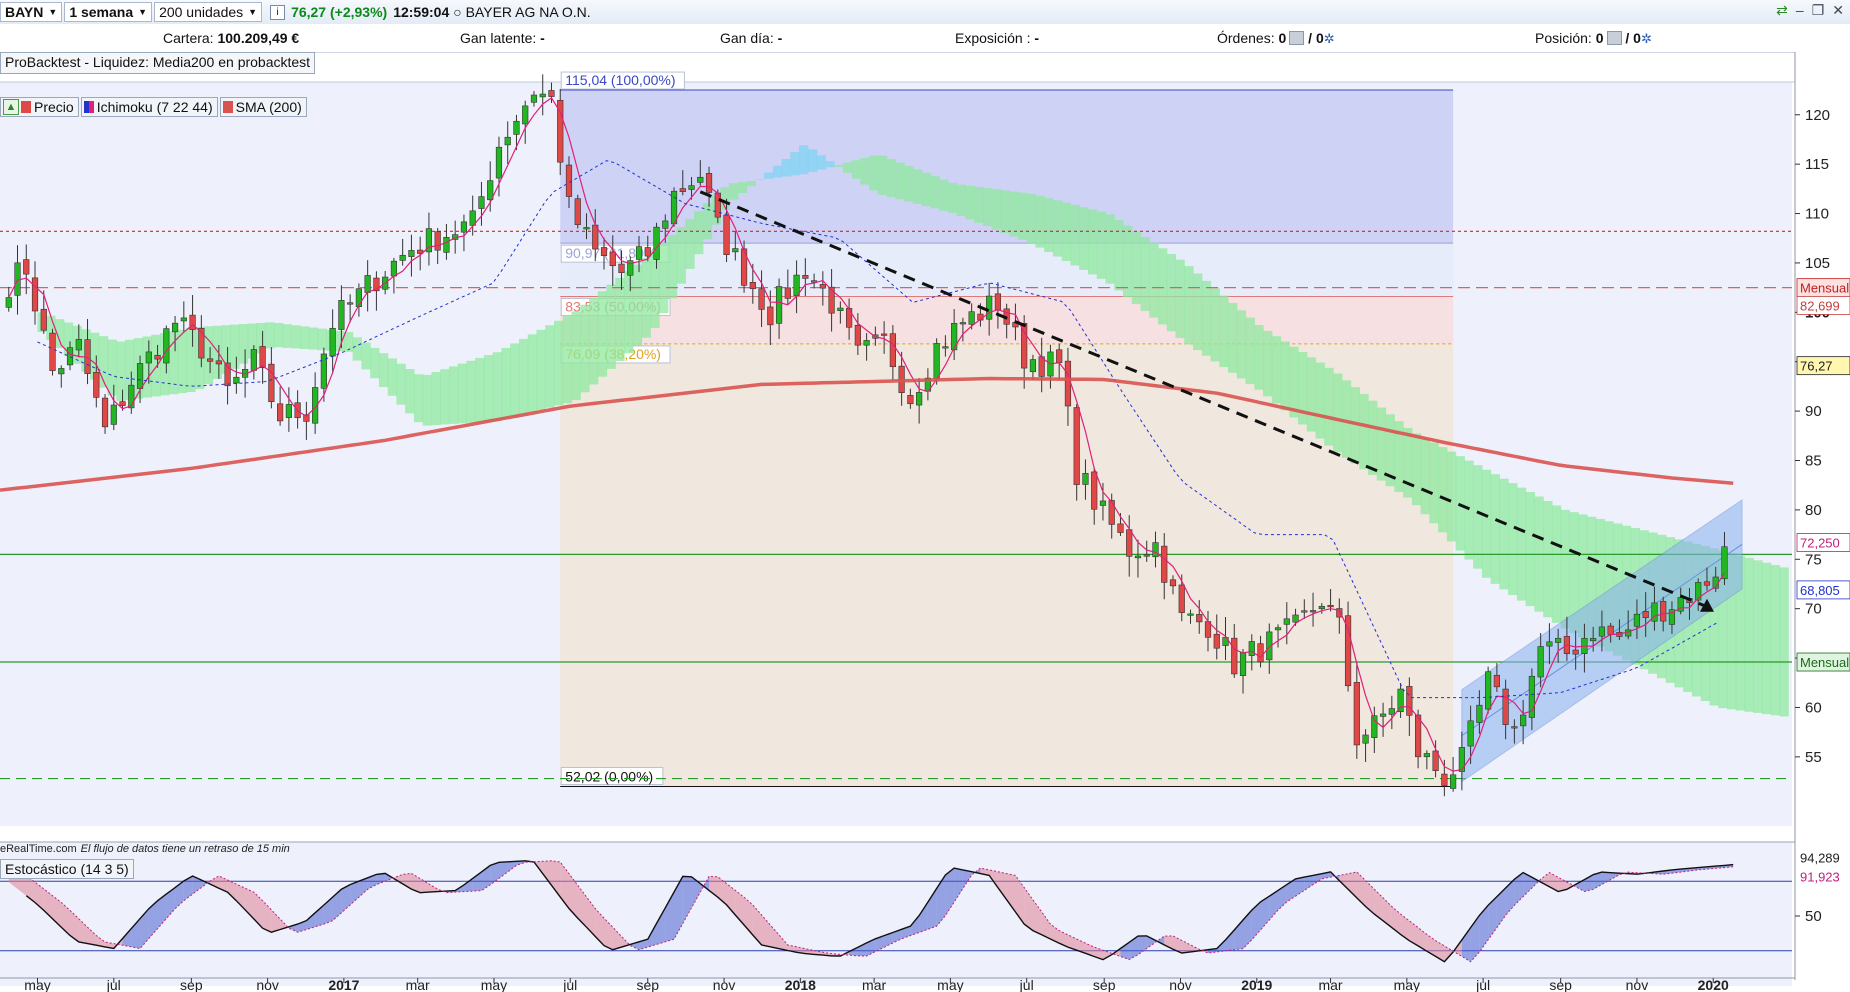 The width and height of the screenshot is (1850, 992). Describe the element at coordinates (113, 984) in the screenshot. I see `x-tick-label-1: jul` at that location.